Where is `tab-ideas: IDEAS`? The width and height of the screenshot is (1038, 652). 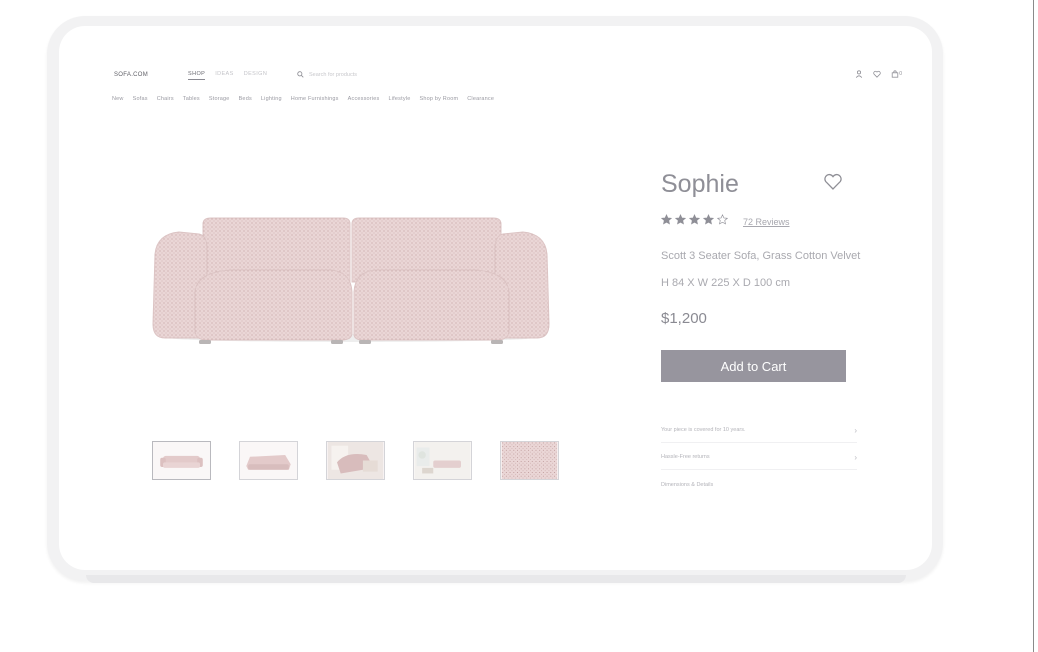 tab-ideas: IDEAS is located at coordinates (224, 75).